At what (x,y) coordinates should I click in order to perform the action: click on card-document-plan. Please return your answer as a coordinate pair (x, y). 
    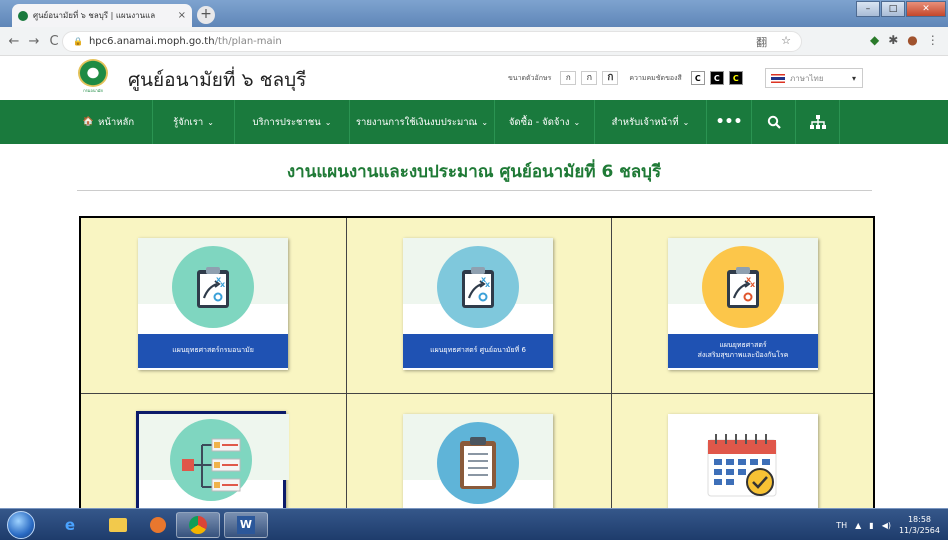
    Looking at the image, I should click on (478, 461).